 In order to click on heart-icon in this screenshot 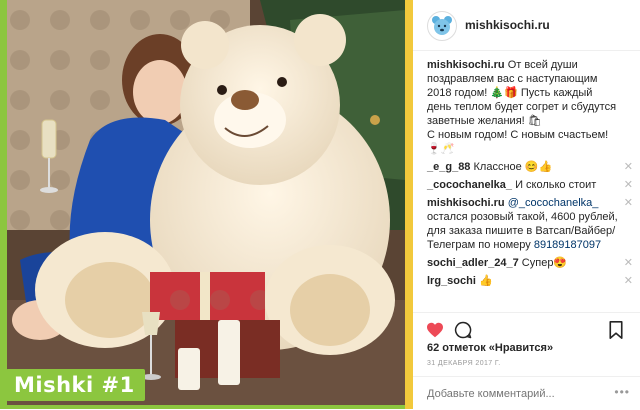, I will do `click(435, 330)`.